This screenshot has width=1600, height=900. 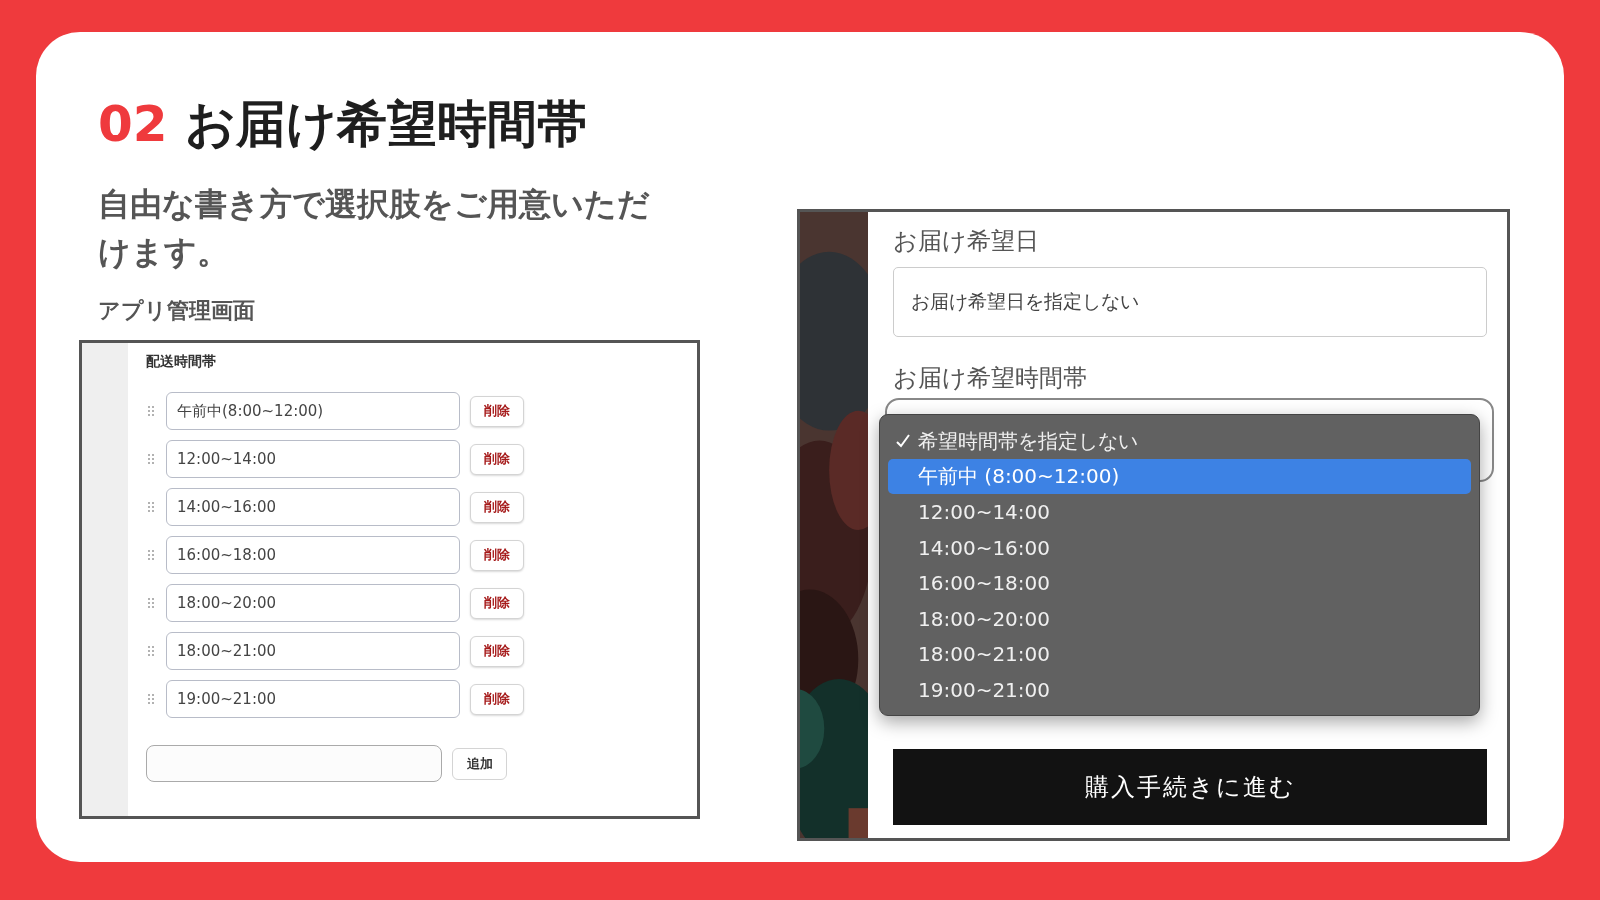 I want to click on field-label: お届け希望日, so click(x=966, y=241).